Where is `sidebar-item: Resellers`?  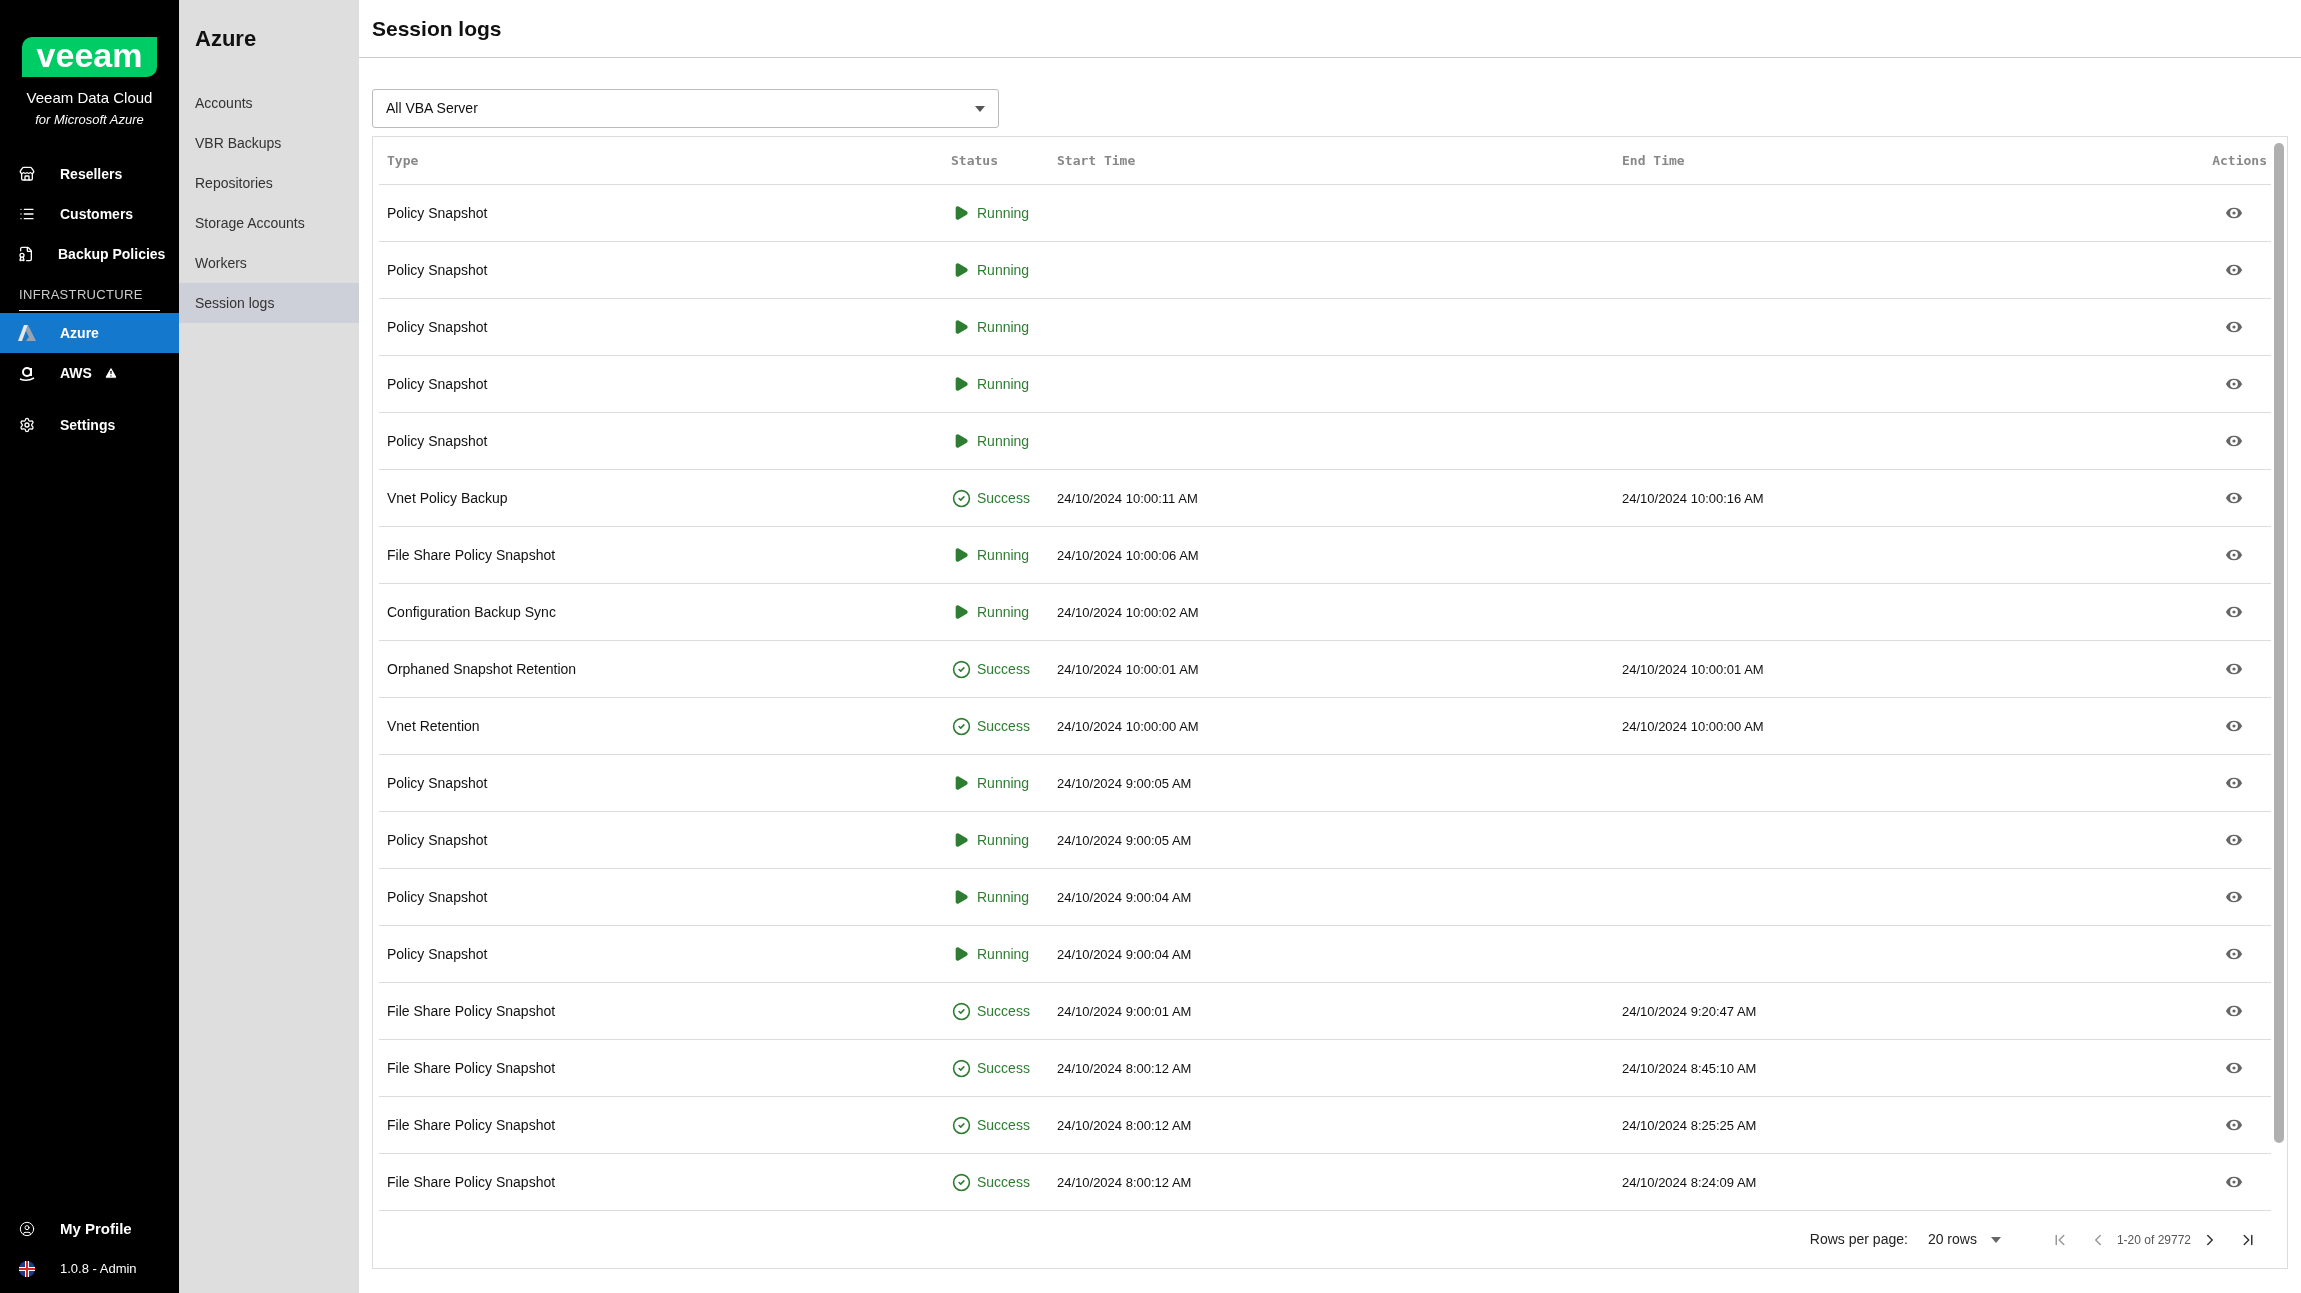
sidebar-item: Resellers is located at coordinates (89, 174).